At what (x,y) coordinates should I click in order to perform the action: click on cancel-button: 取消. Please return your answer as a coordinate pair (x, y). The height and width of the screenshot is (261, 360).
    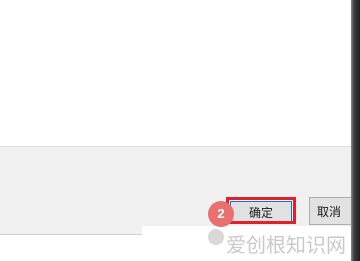
    Looking at the image, I should click on (333, 211).